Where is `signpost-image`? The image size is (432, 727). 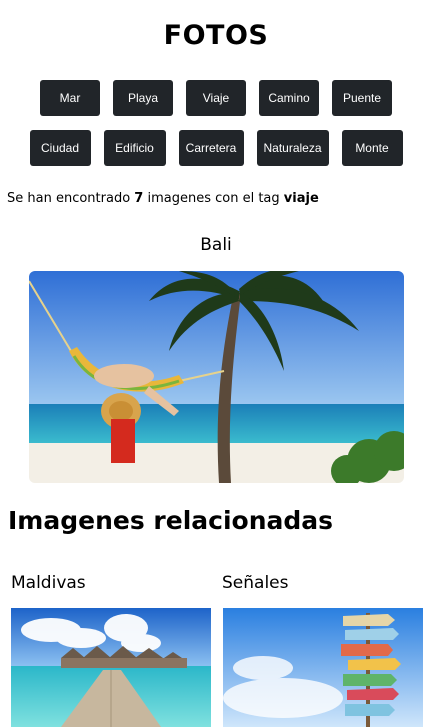
signpost-image is located at coordinates (323, 667).